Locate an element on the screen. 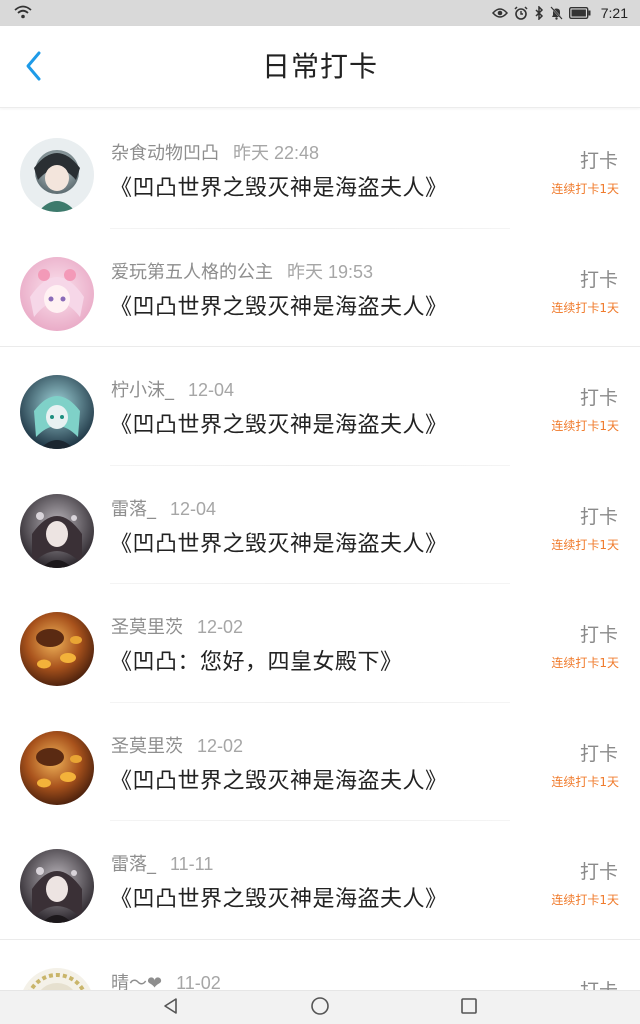  status-bar: 7:21 is located at coordinates (320, 13).